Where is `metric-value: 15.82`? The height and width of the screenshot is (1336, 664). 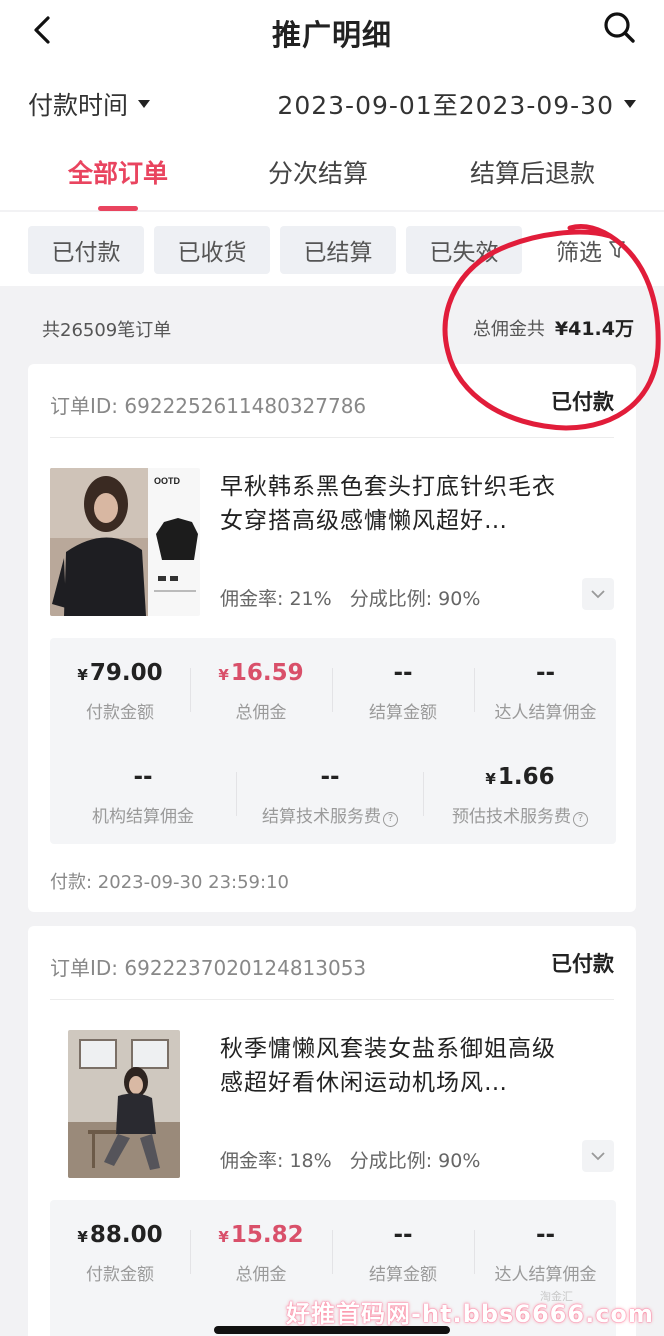
metric-value: 15.82 is located at coordinates (267, 1235).